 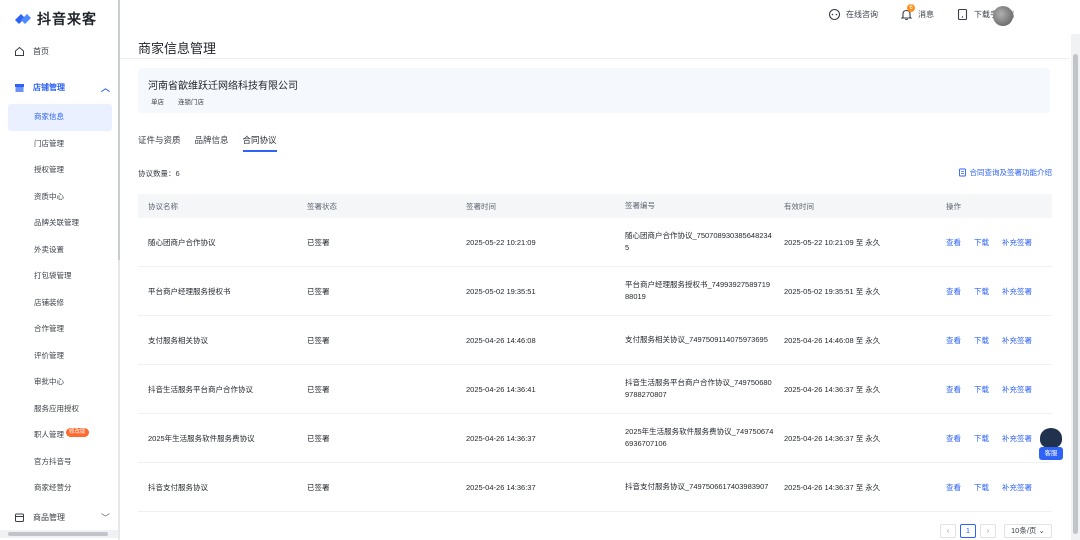 What do you see at coordinates (178, 487) in the screenshot?
I see `agreement-name-cell: 抖音支付服务协议` at bounding box center [178, 487].